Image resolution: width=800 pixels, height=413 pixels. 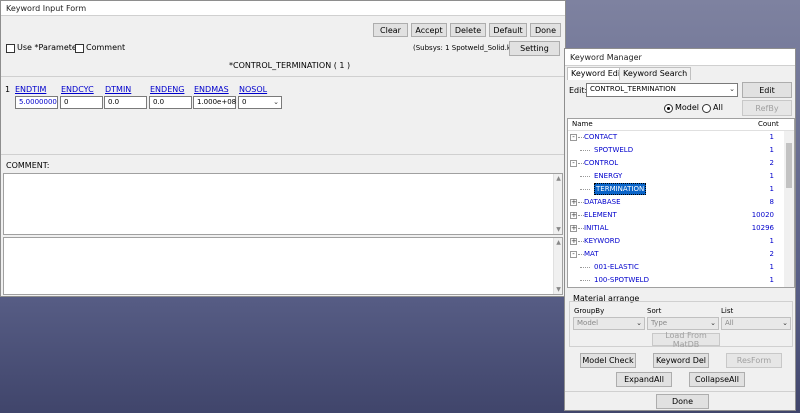 What do you see at coordinates (789, 165) in the screenshot?
I see `scroll-thumb` at bounding box center [789, 165].